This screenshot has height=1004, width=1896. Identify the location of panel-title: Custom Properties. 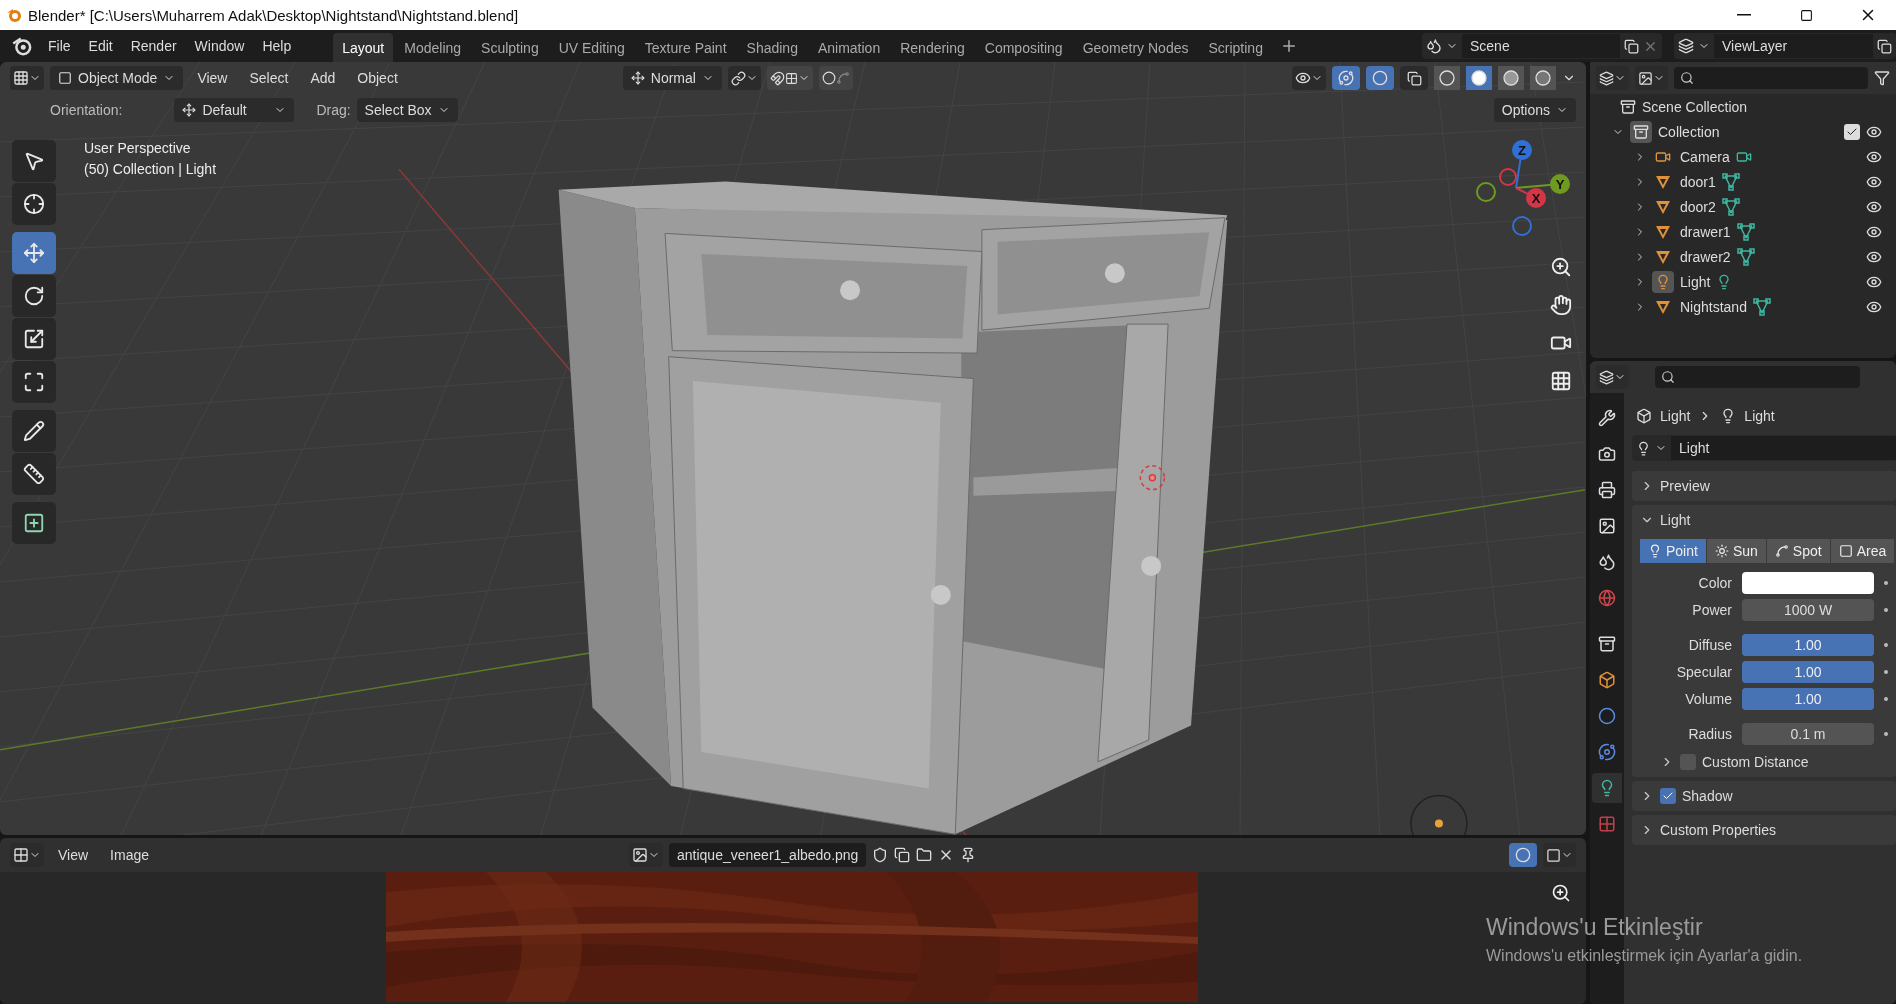
(1718, 830).